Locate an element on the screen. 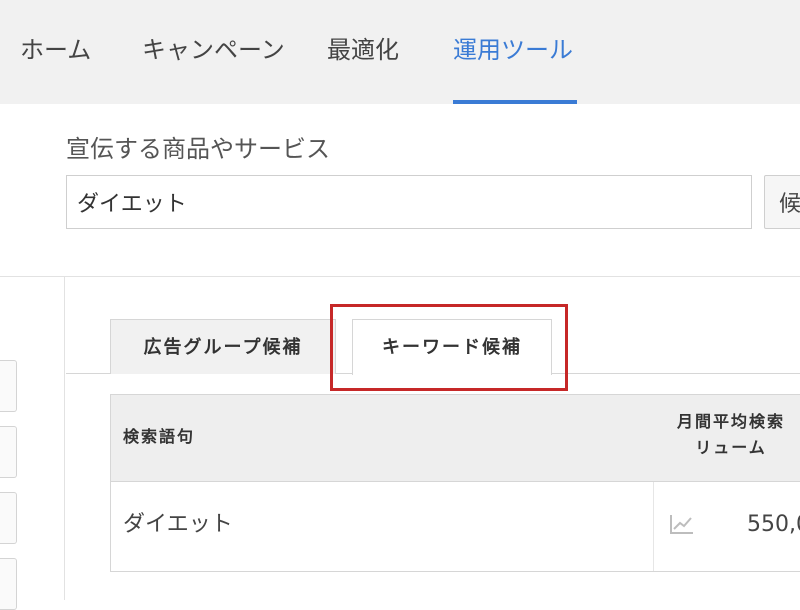 The image size is (800, 610). tab-ad-group-ideas: 広告グループ候補 is located at coordinates (223, 346).